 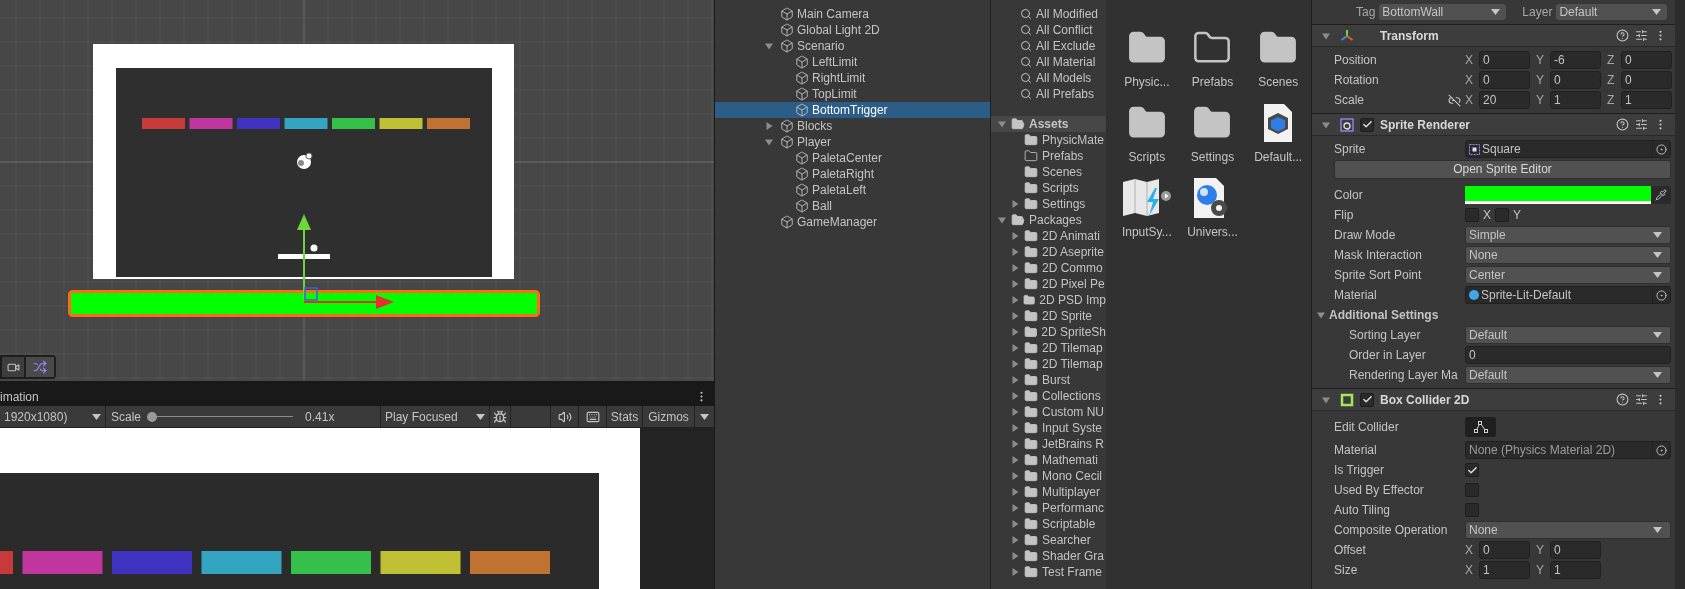 What do you see at coordinates (1278, 62) in the screenshot?
I see `asset-item: Scenes` at bounding box center [1278, 62].